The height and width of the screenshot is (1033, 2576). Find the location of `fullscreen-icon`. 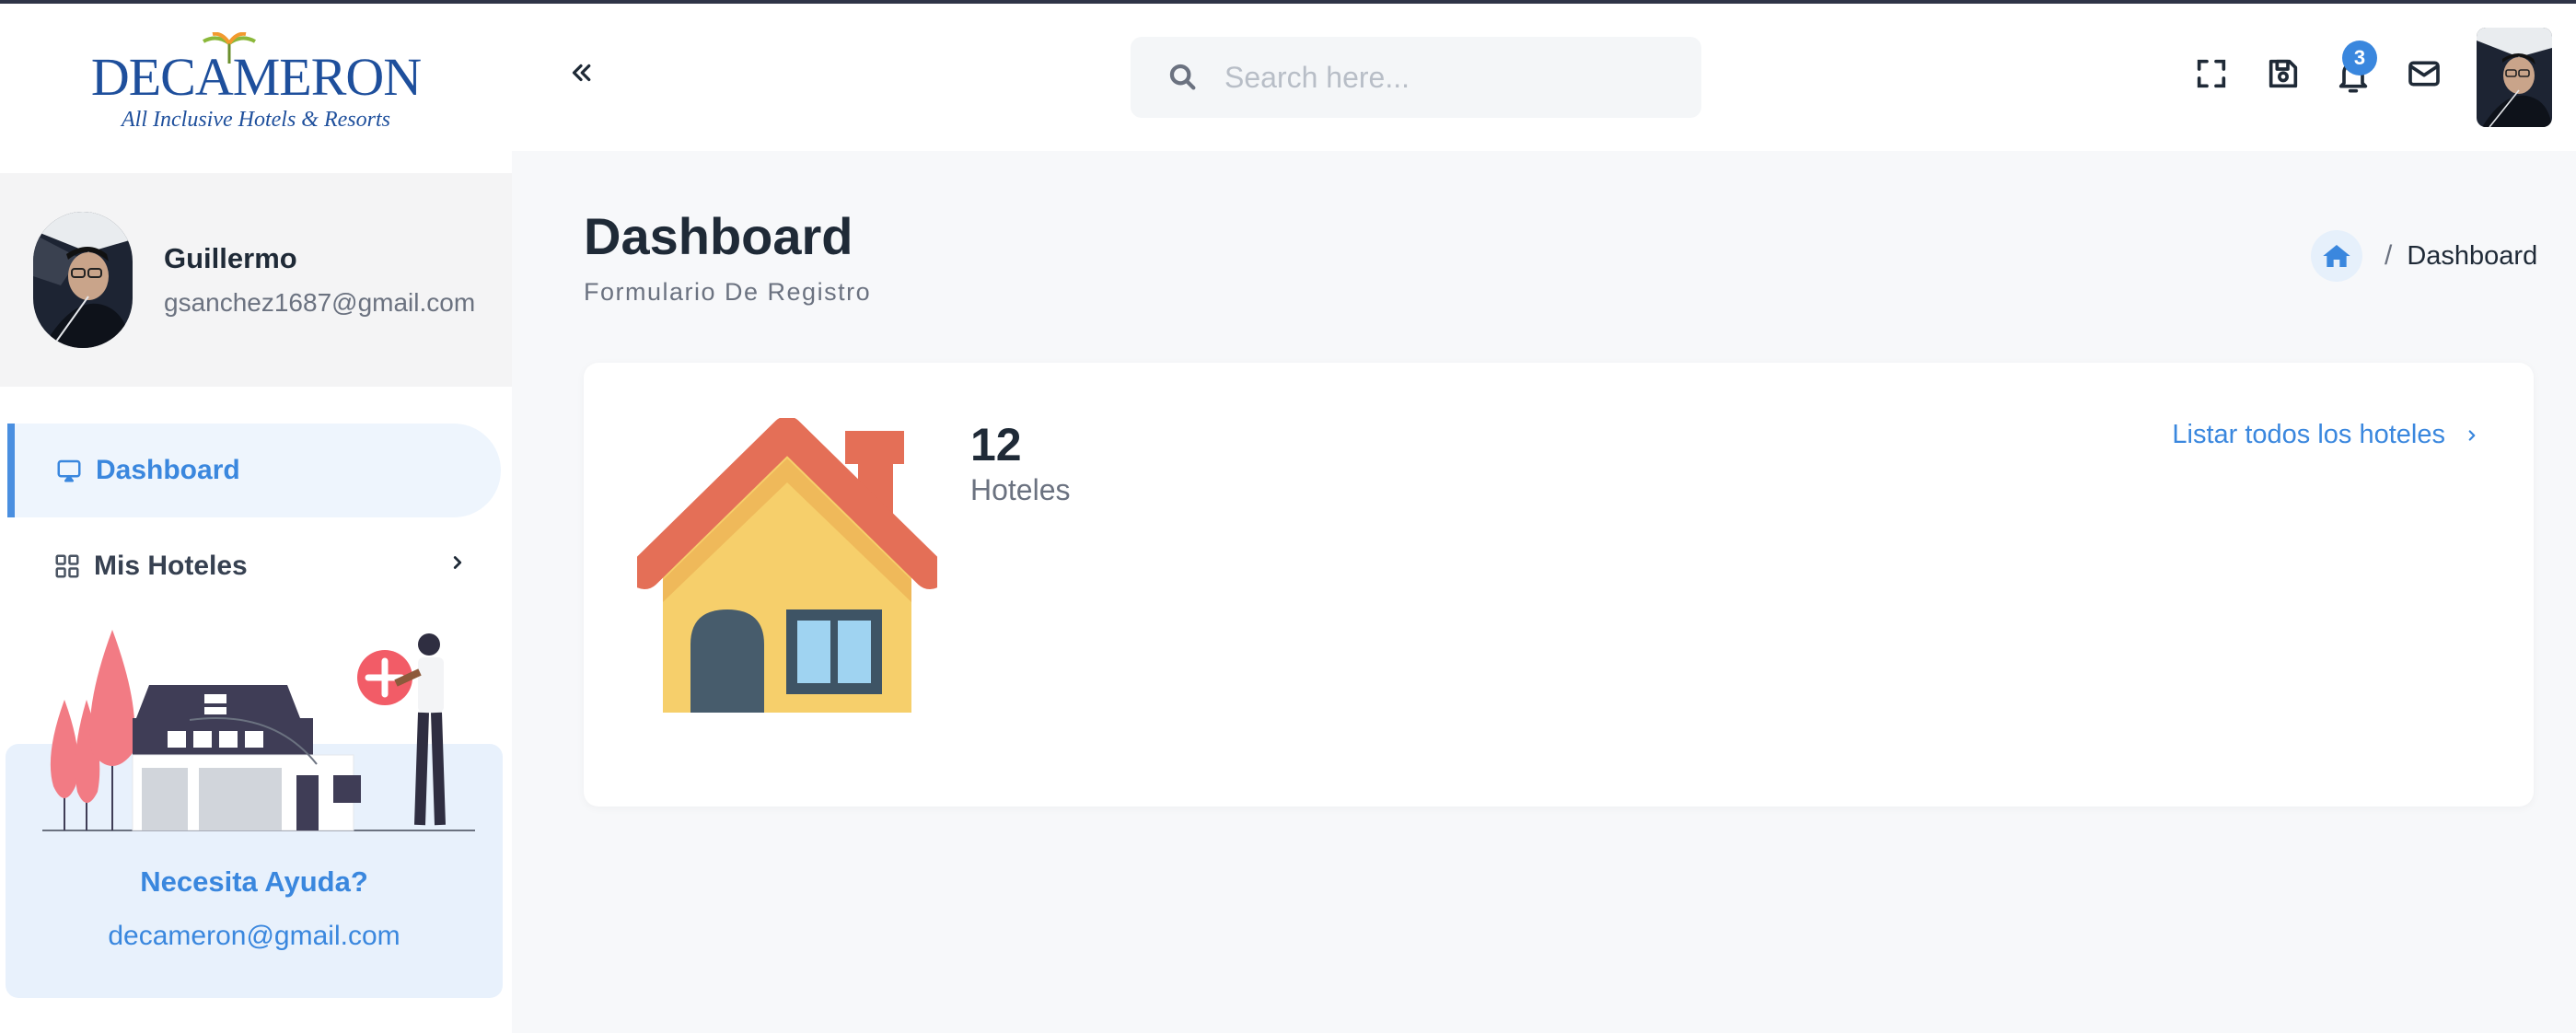

fullscreen-icon is located at coordinates (2211, 73).